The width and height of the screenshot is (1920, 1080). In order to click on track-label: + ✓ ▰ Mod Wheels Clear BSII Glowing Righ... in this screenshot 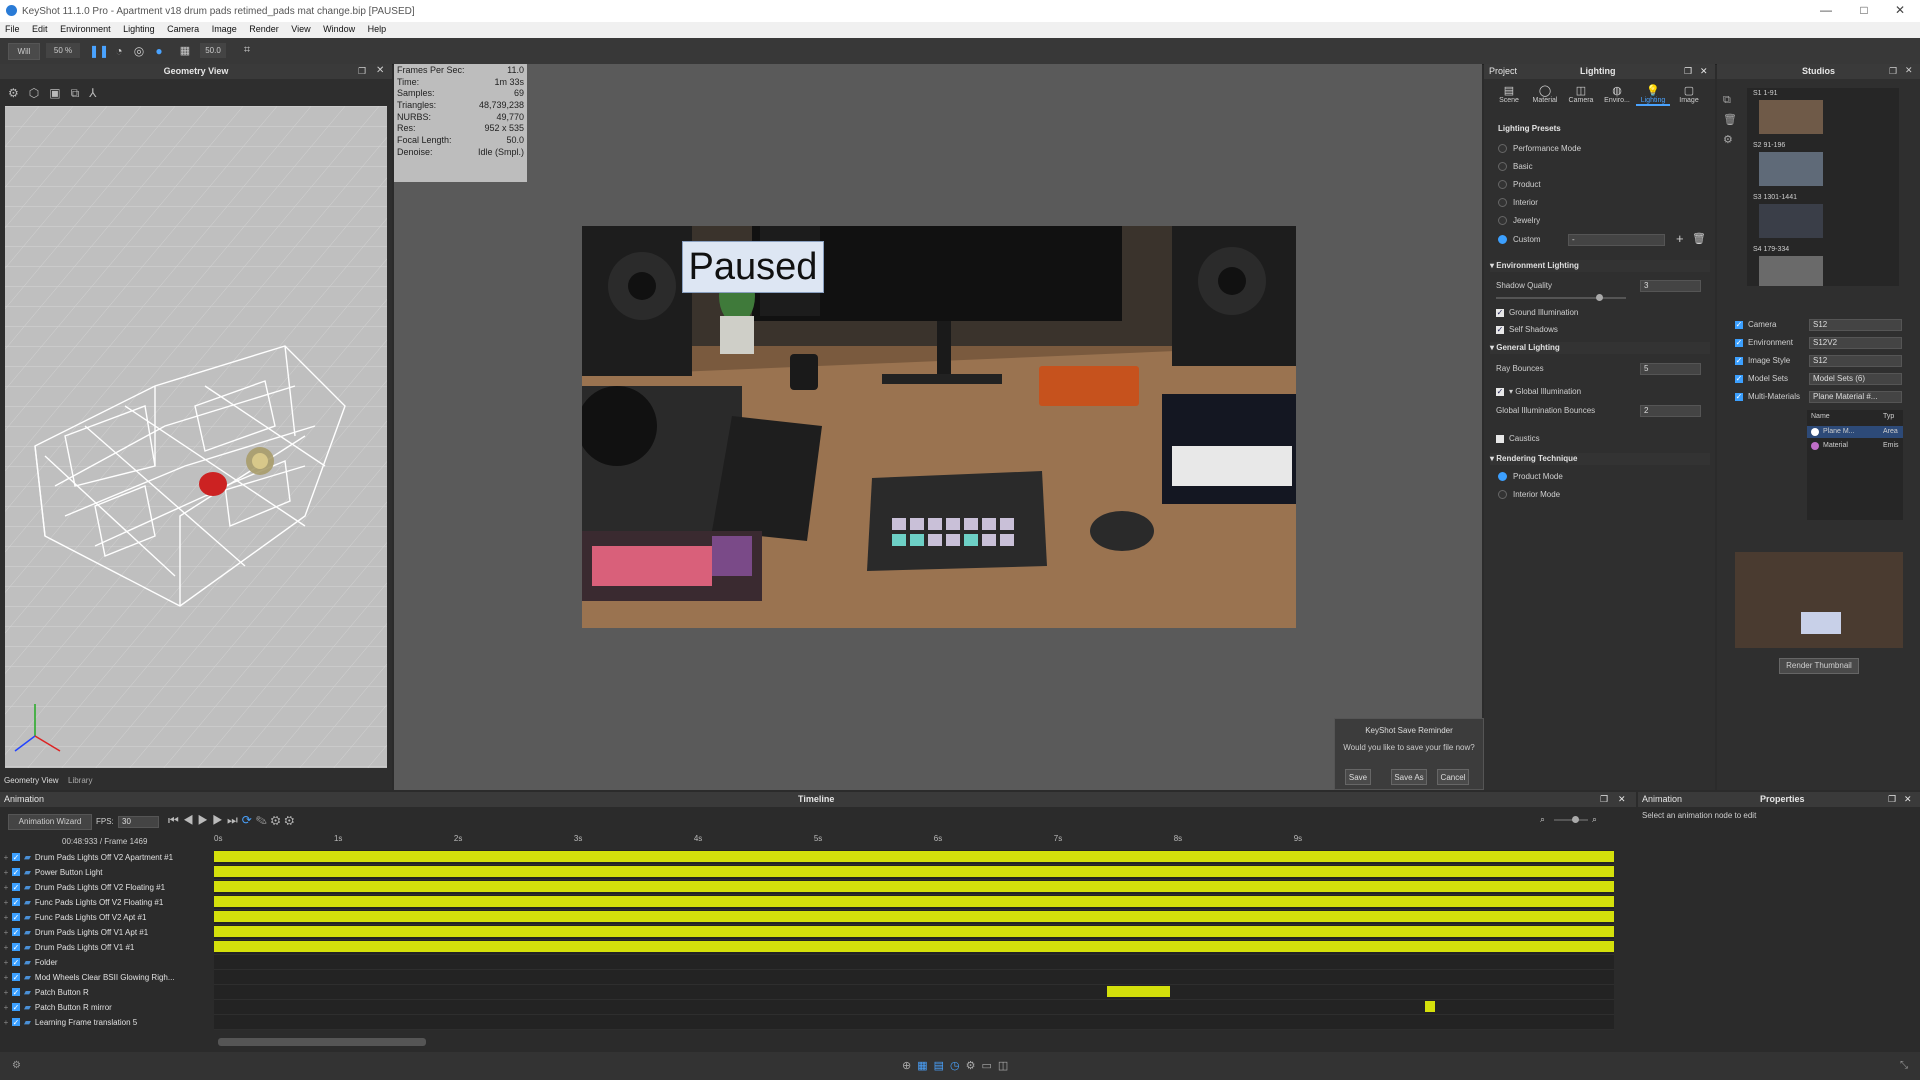, I will do `click(103, 977)`.